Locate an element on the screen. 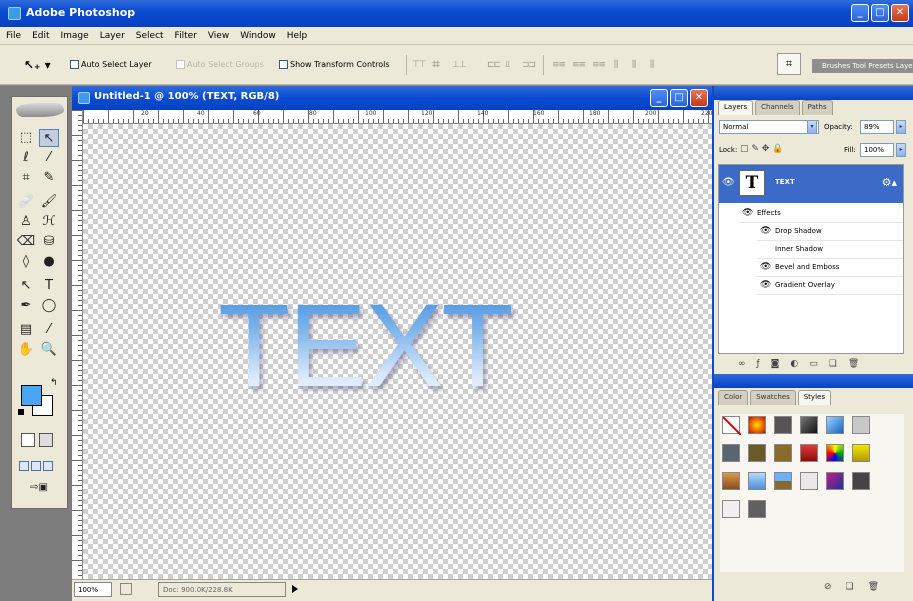  blend-mode-dropdown-icon: ▾ is located at coordinates (812, 127).